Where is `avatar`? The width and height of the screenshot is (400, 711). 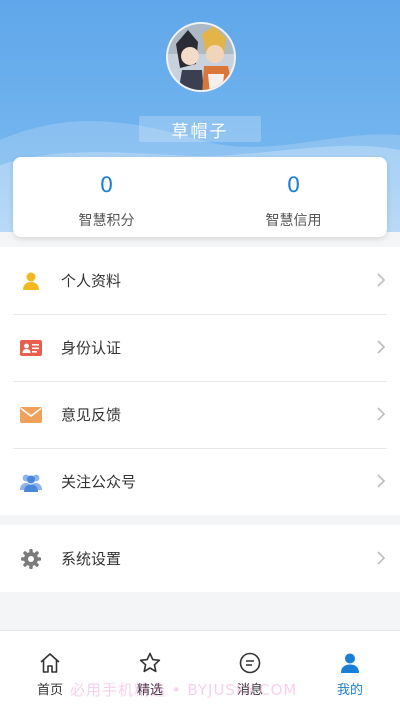
avatar is located at coordinates (201, 57).